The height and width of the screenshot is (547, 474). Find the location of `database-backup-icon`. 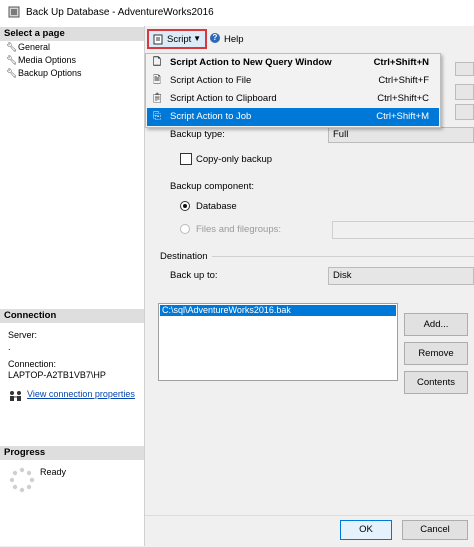

database-backup-icon is located at coordinates (14, 12).